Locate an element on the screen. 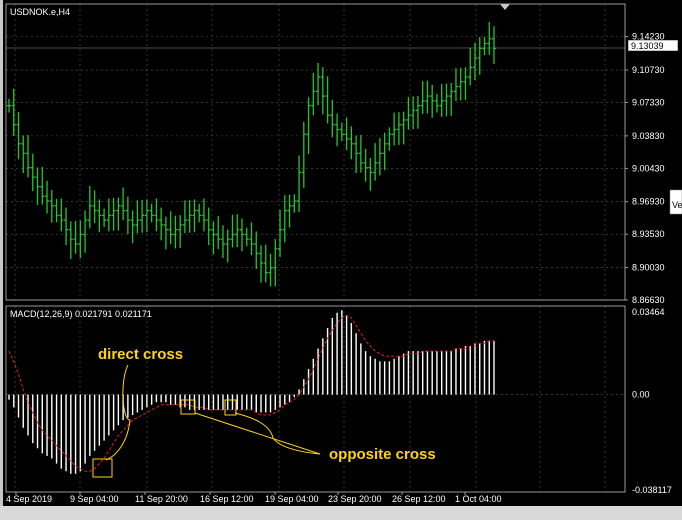 The width and height of the screenshot is (682, 520). price-tick-label: 8.90030 is located at coordinates (648, 268).